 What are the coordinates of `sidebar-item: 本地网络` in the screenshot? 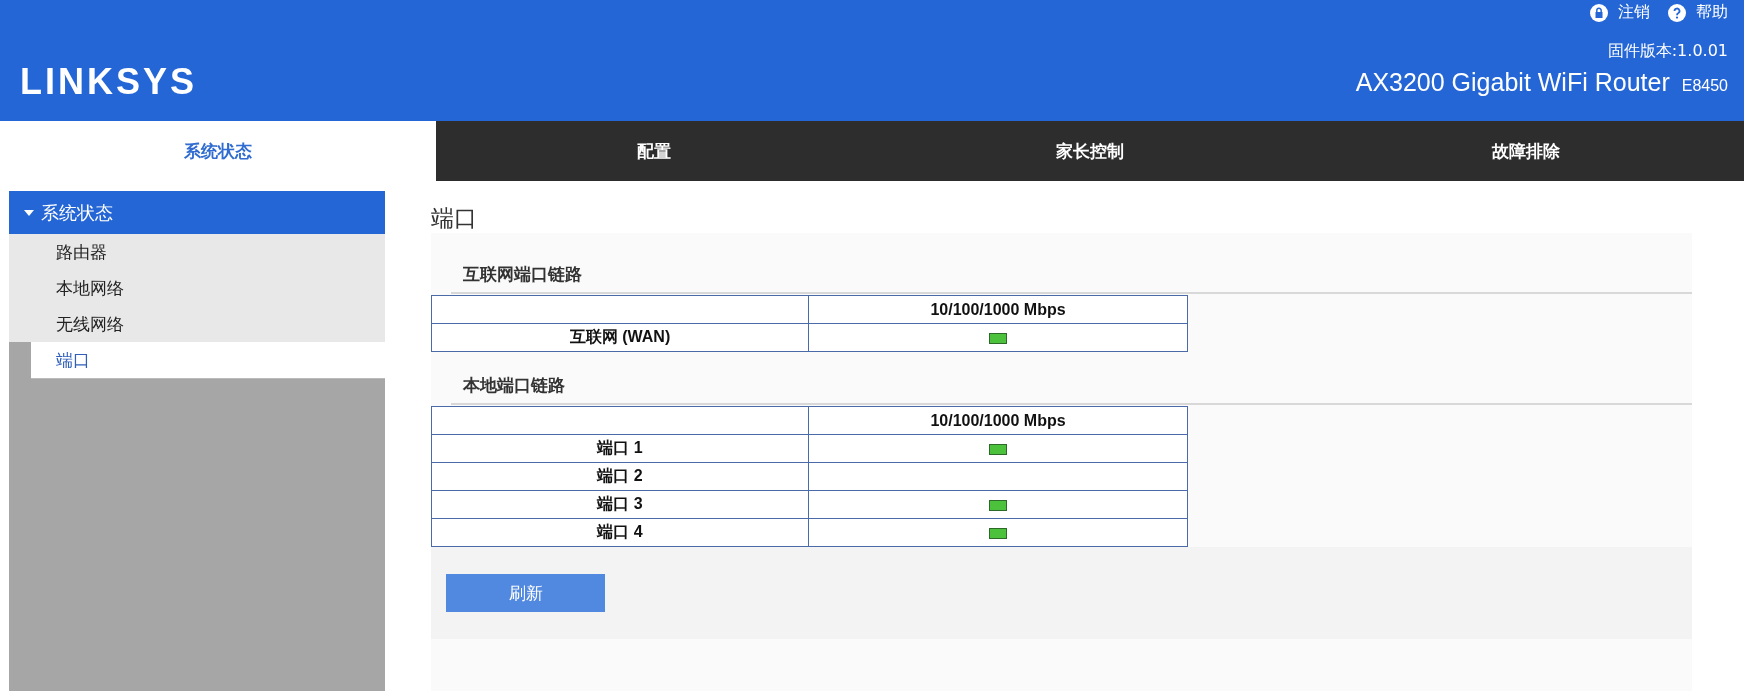 It's located at (197, 288).